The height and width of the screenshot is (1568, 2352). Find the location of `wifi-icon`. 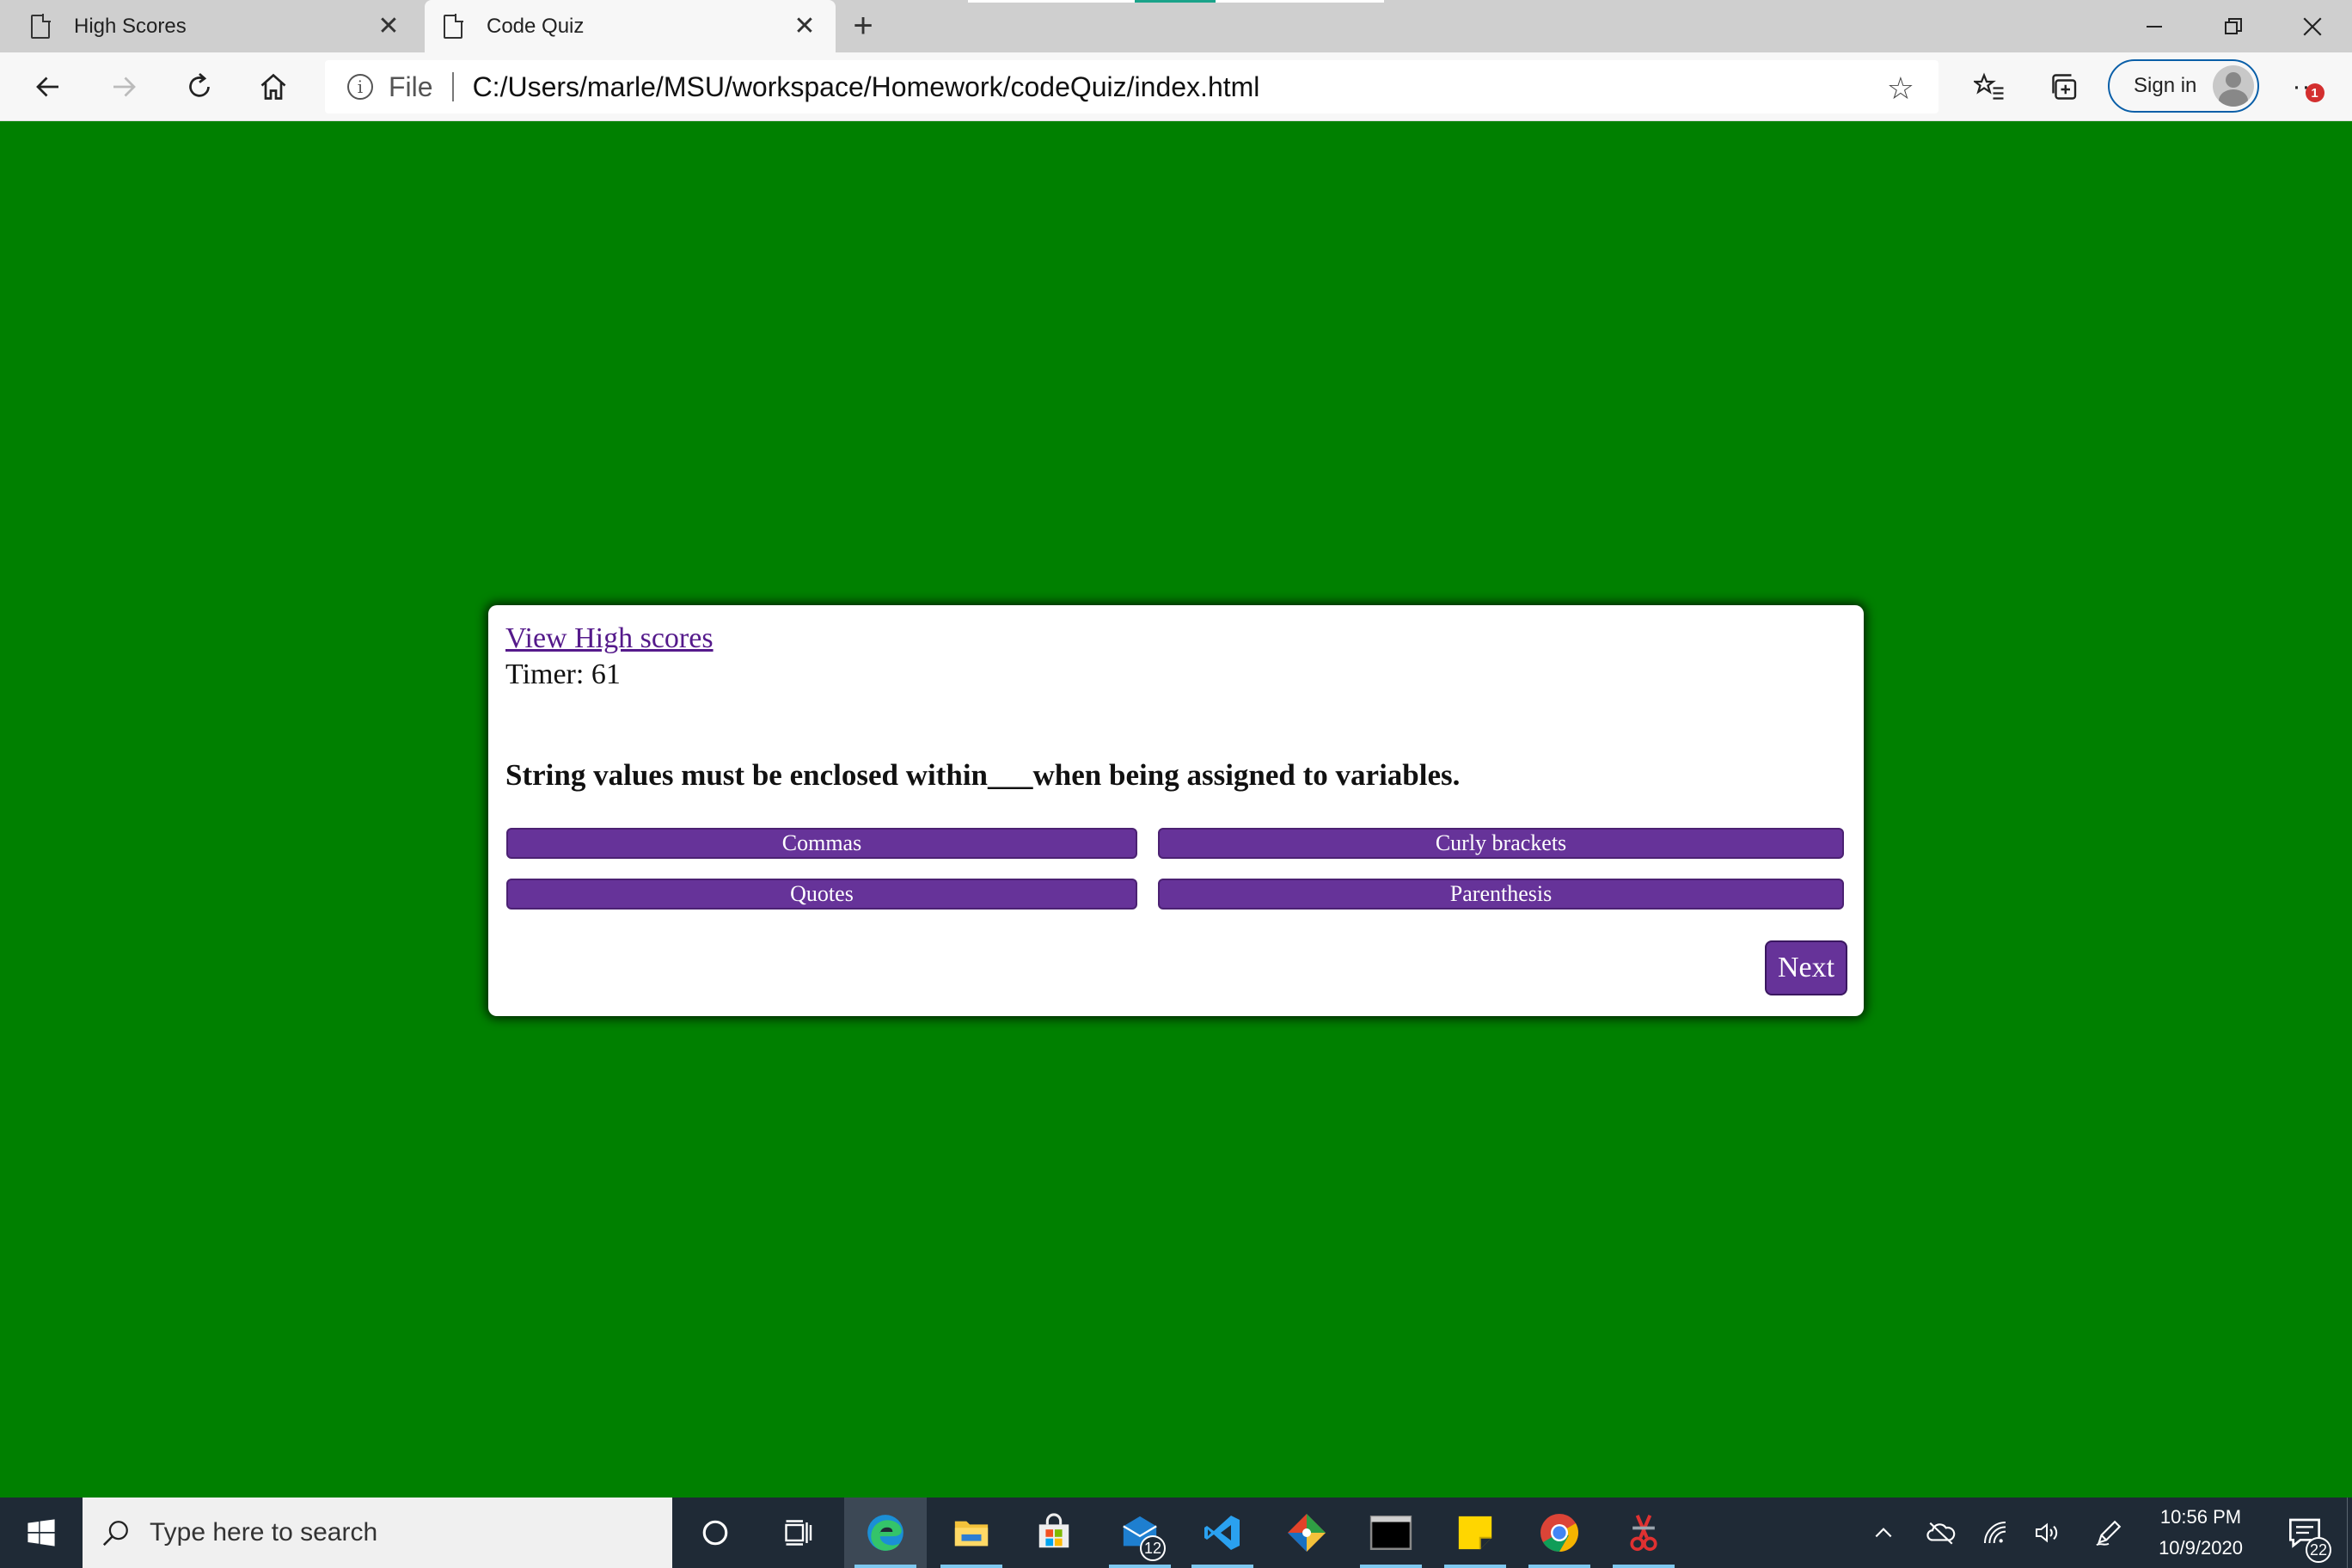

wifi-icon is located at coordinates (1995, 1533).